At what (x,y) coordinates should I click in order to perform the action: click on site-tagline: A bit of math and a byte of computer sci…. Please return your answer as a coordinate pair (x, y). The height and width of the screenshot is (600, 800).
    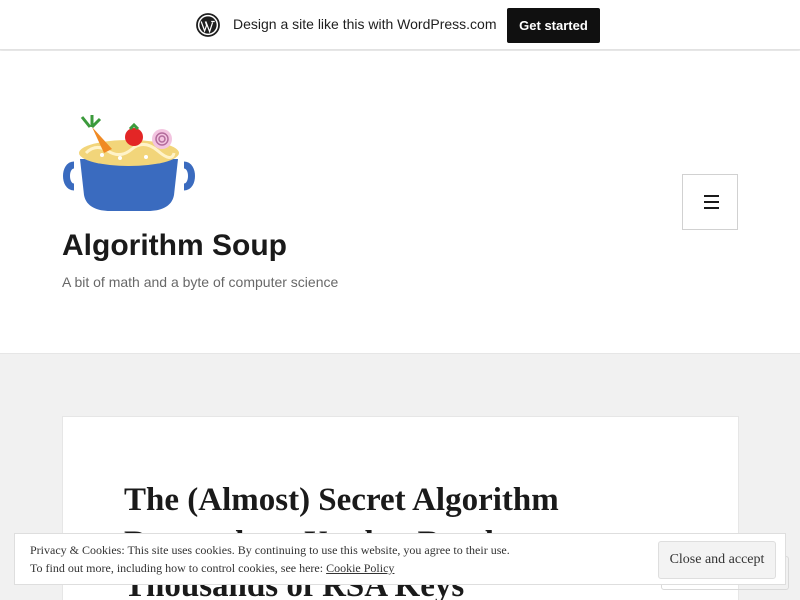
    Looking at the image, I should click on (200, 282).